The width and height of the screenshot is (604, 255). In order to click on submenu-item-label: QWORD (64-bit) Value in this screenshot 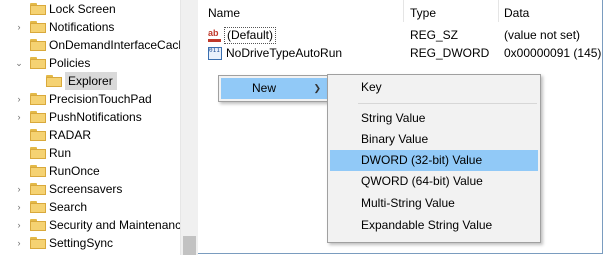, I will do `click(422, 181)`.